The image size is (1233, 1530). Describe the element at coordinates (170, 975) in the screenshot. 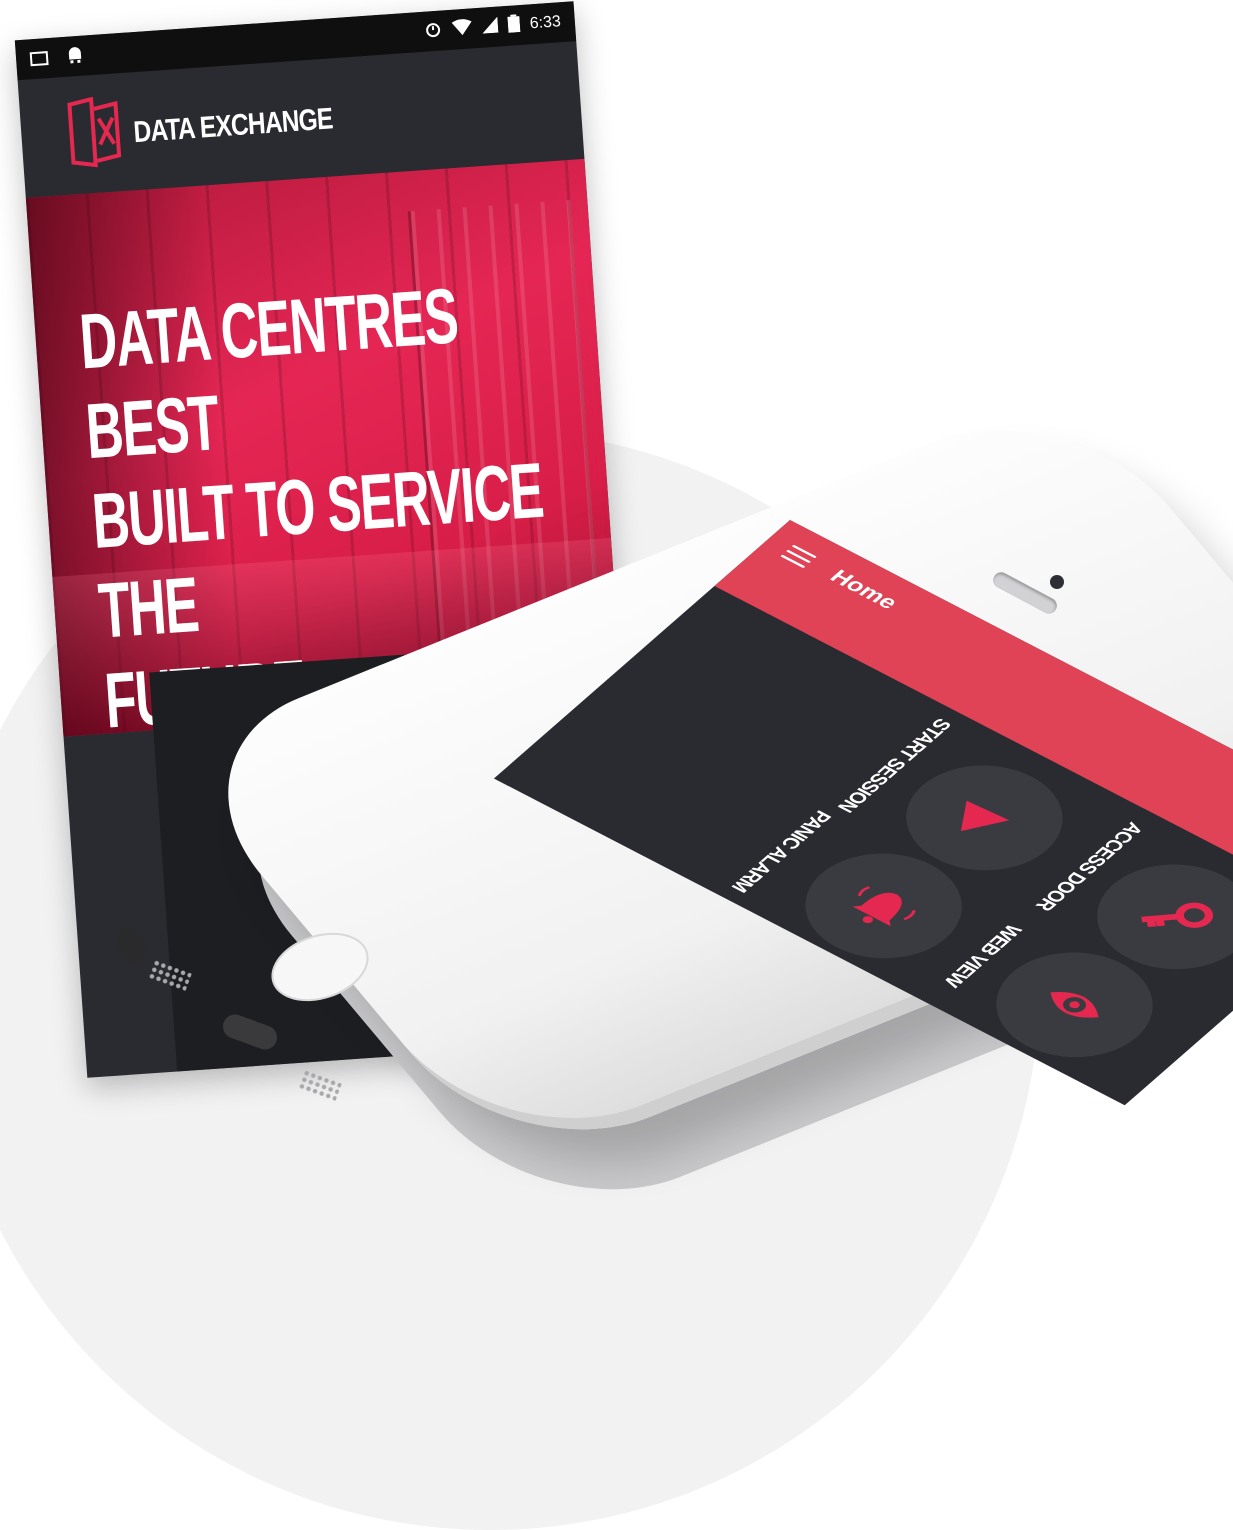

I see `speaker-grille-left` at that location.